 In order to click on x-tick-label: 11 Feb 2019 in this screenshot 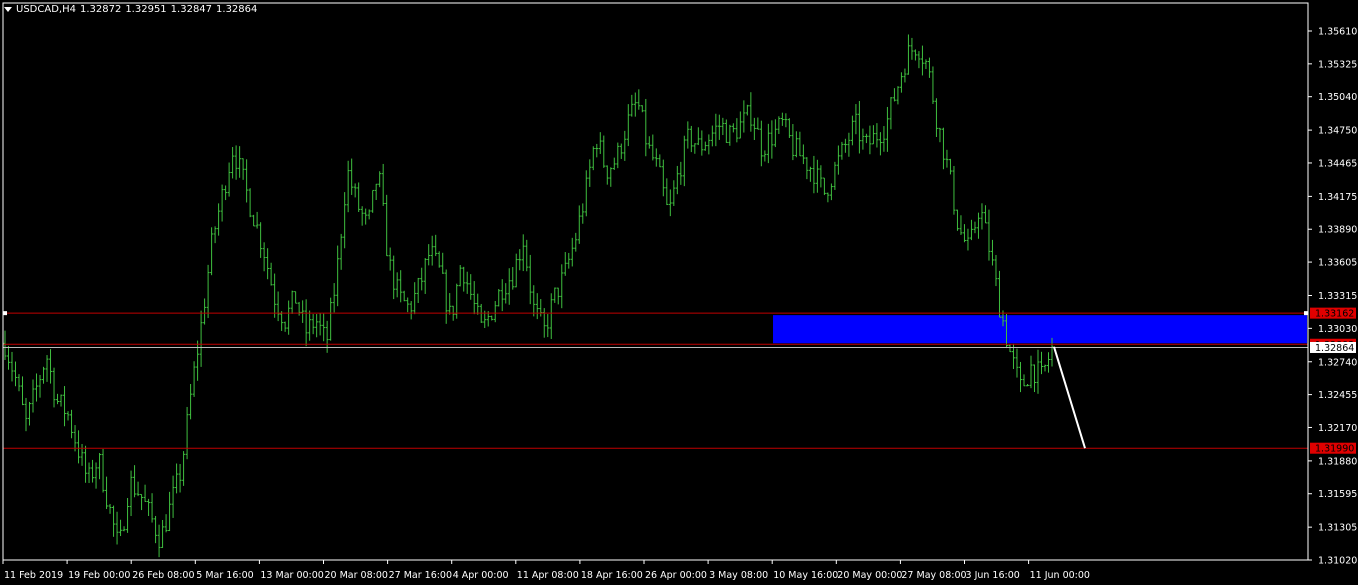, I will do `click(33, 575)`.